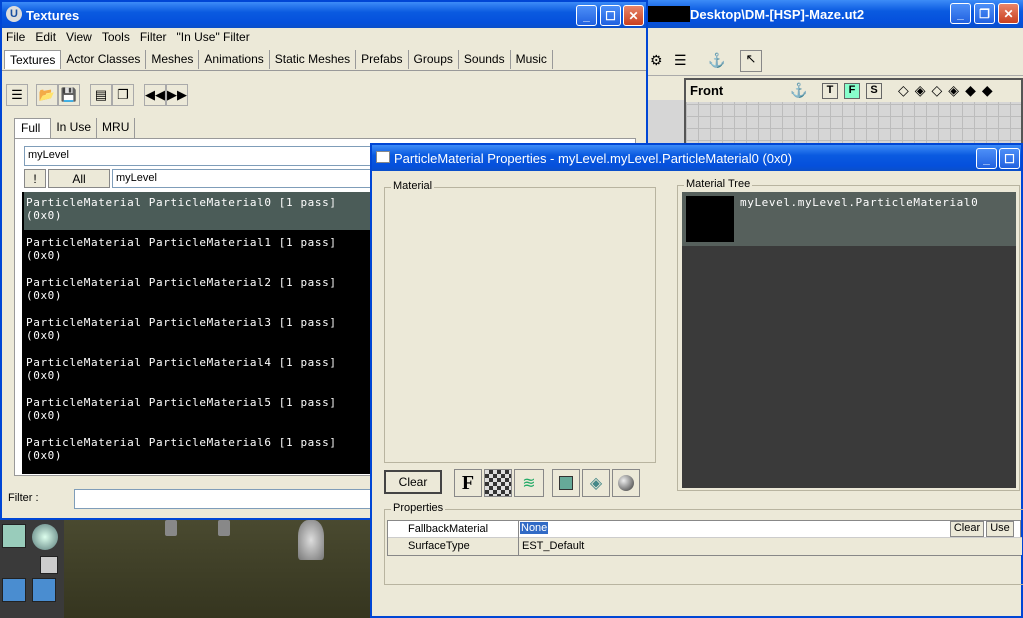 The width and height of the screenshot is (1023, 618). I want to click on minimize-button: _, so click(960, 13).